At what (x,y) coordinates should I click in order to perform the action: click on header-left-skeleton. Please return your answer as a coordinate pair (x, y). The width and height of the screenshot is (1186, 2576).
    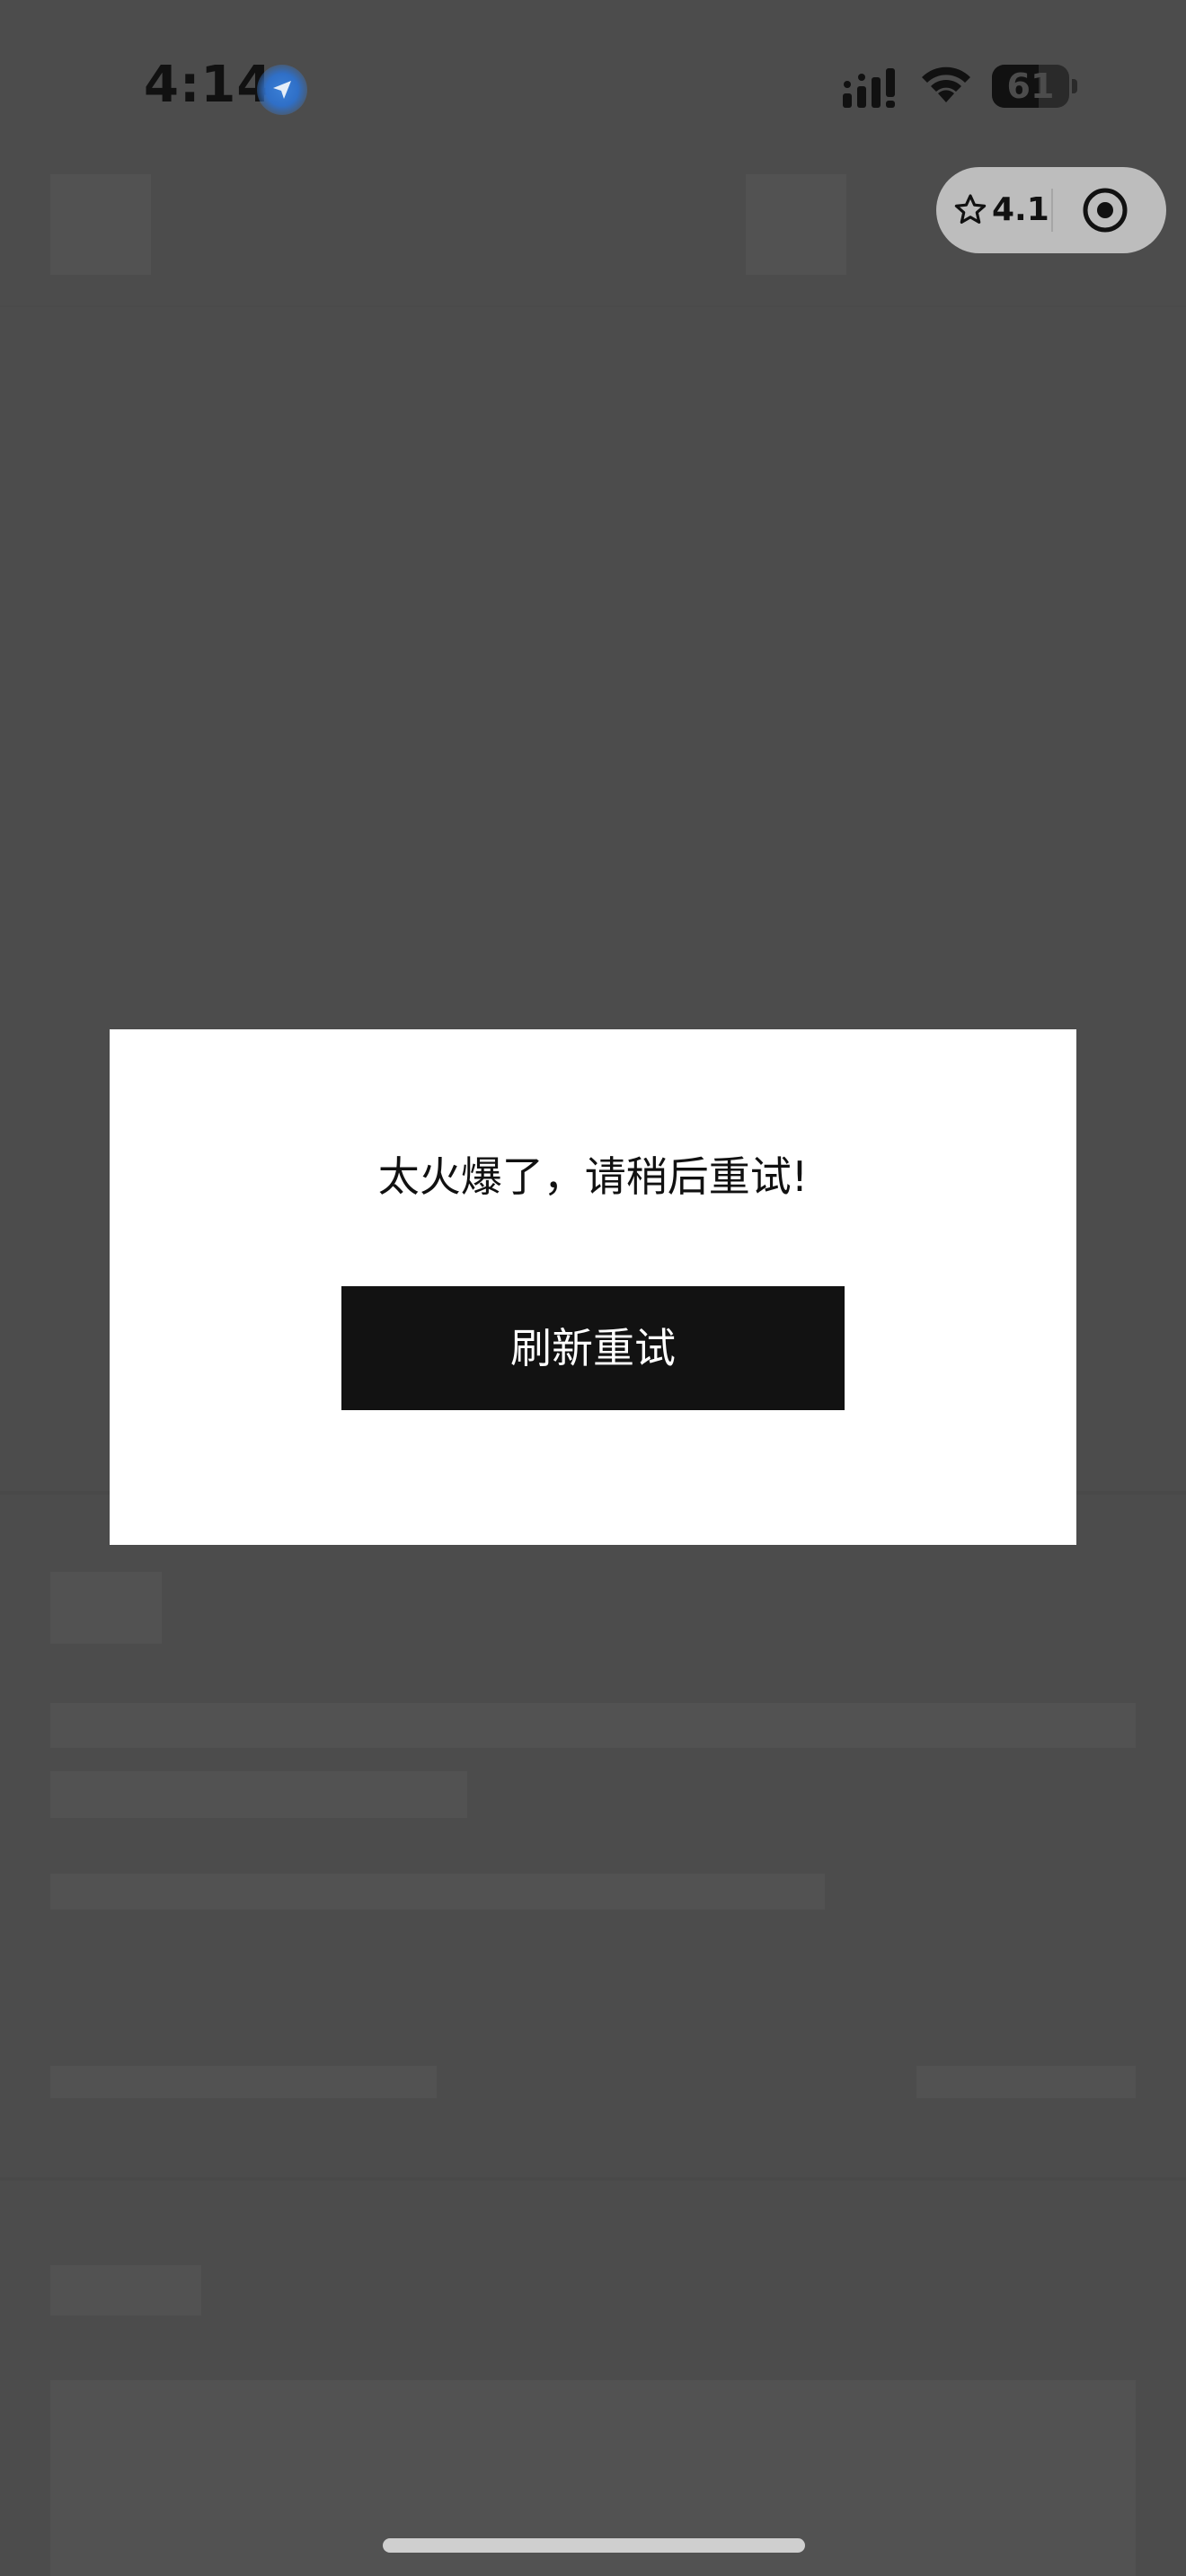
    Looking at the image, I should click on (100, 224).